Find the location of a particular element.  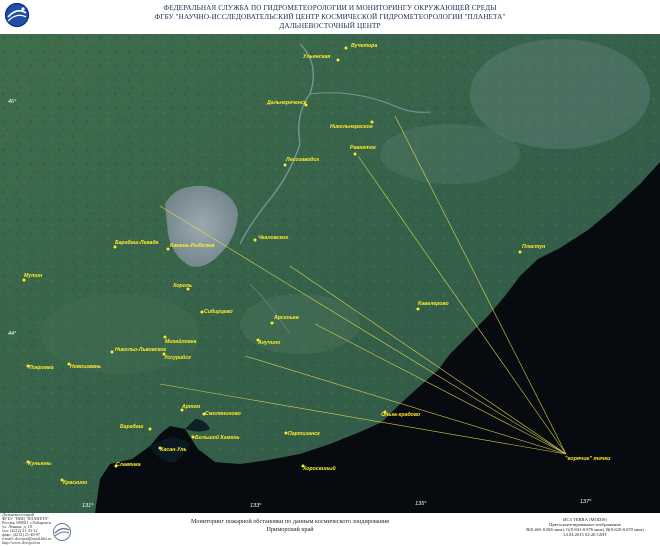

city-label-kamen-rybolov: Камень-Рыболов is located at coordinates (192, 245).